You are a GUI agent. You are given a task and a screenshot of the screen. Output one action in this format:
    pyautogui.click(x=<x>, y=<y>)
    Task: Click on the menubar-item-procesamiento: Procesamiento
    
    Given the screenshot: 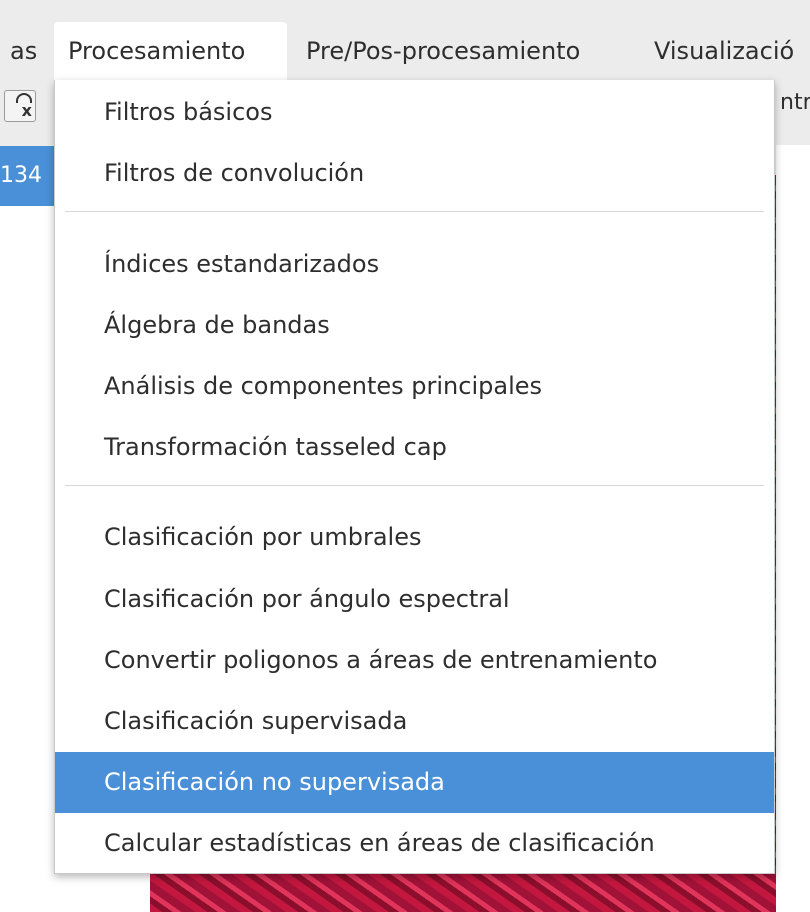 What is the action you would take?
    pyautogui.click(x=170, y=51)
    